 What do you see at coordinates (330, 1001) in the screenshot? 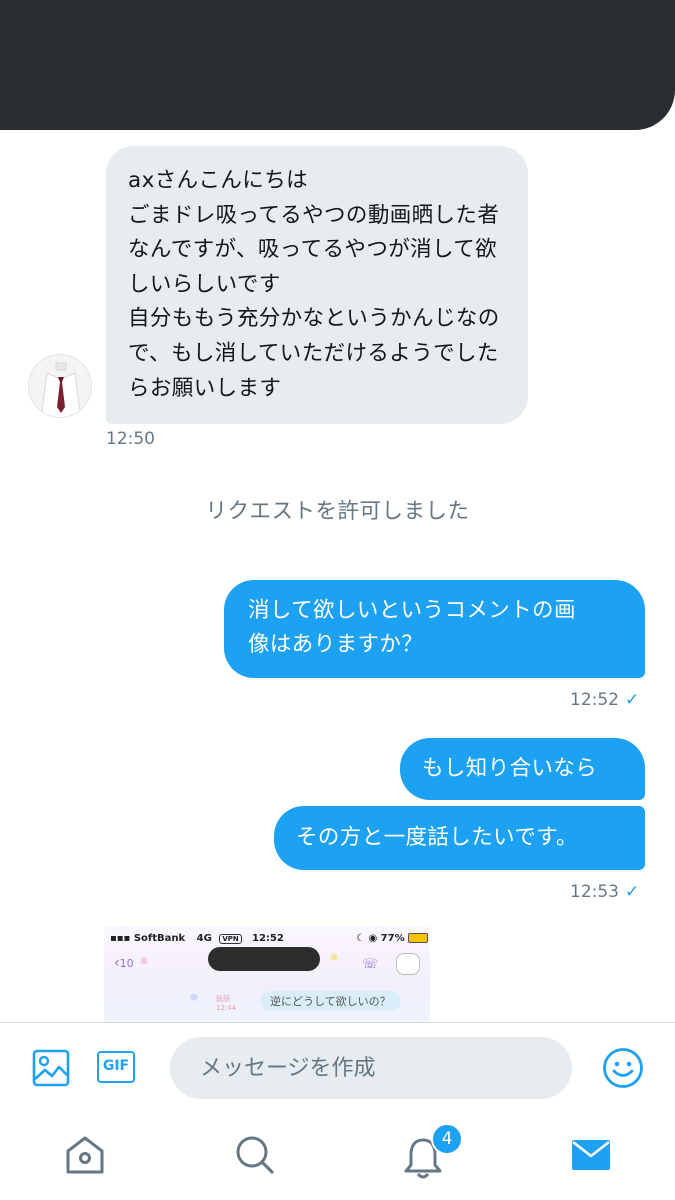
I see `screenshot-message: 逆にどうして欲しいの？` at bounding box center [330, 1001].